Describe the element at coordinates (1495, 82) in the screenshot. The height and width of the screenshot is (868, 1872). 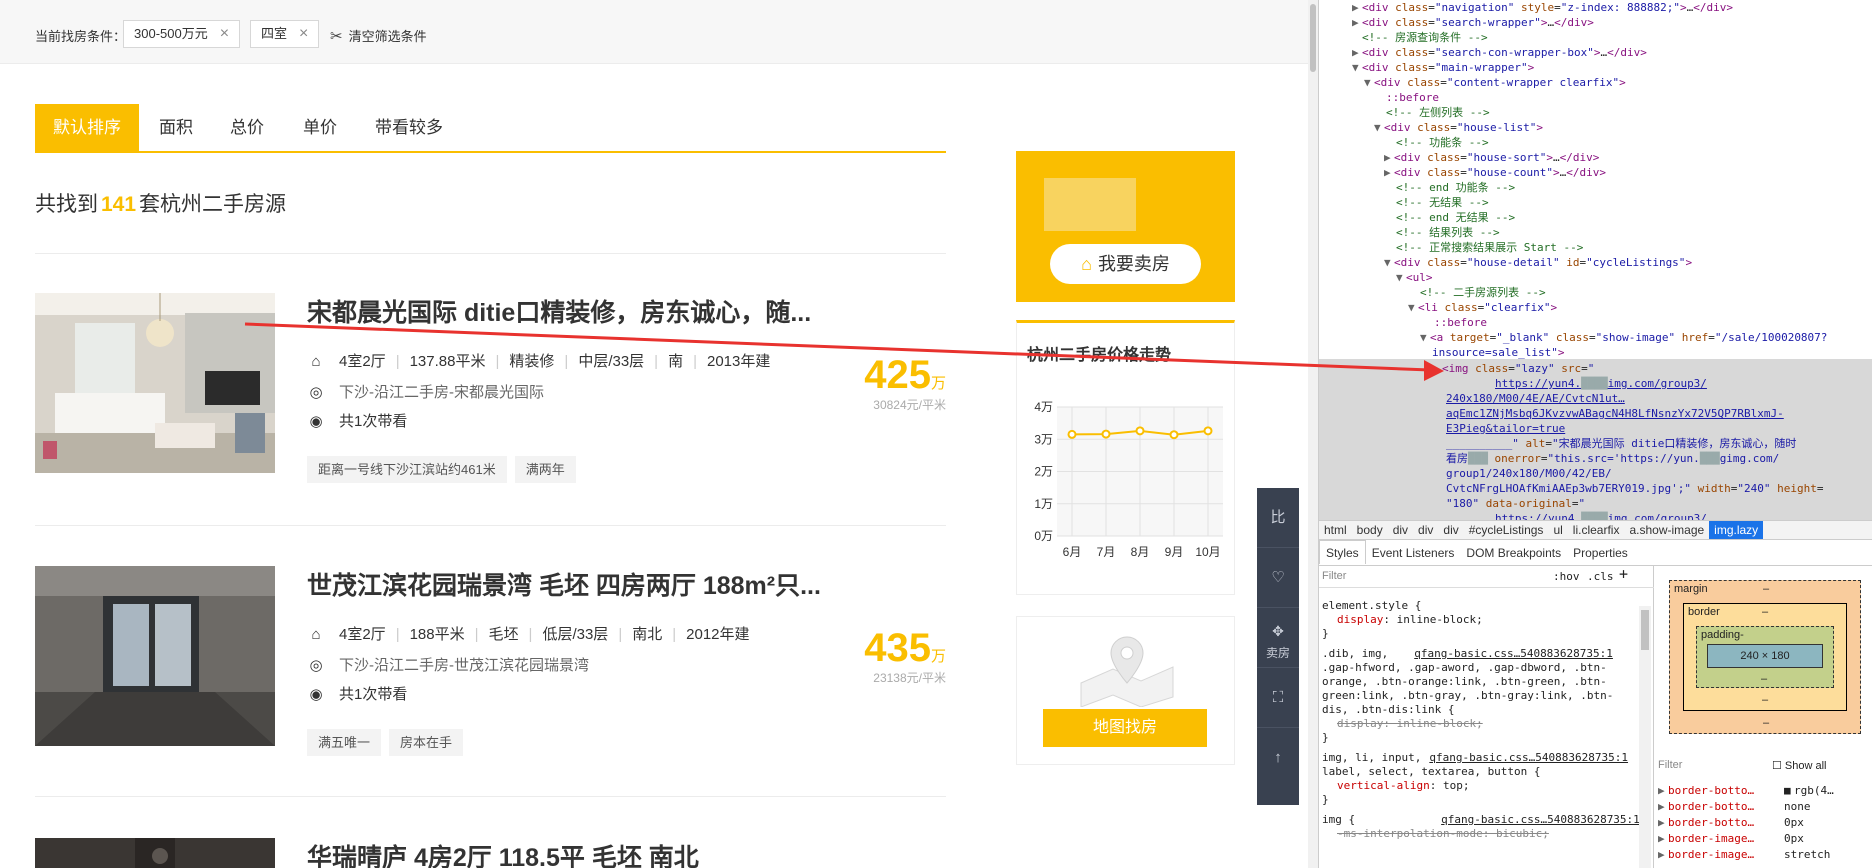
I see `dom-node: ▼ <div class="content-wrapper clearfix">` at that location.